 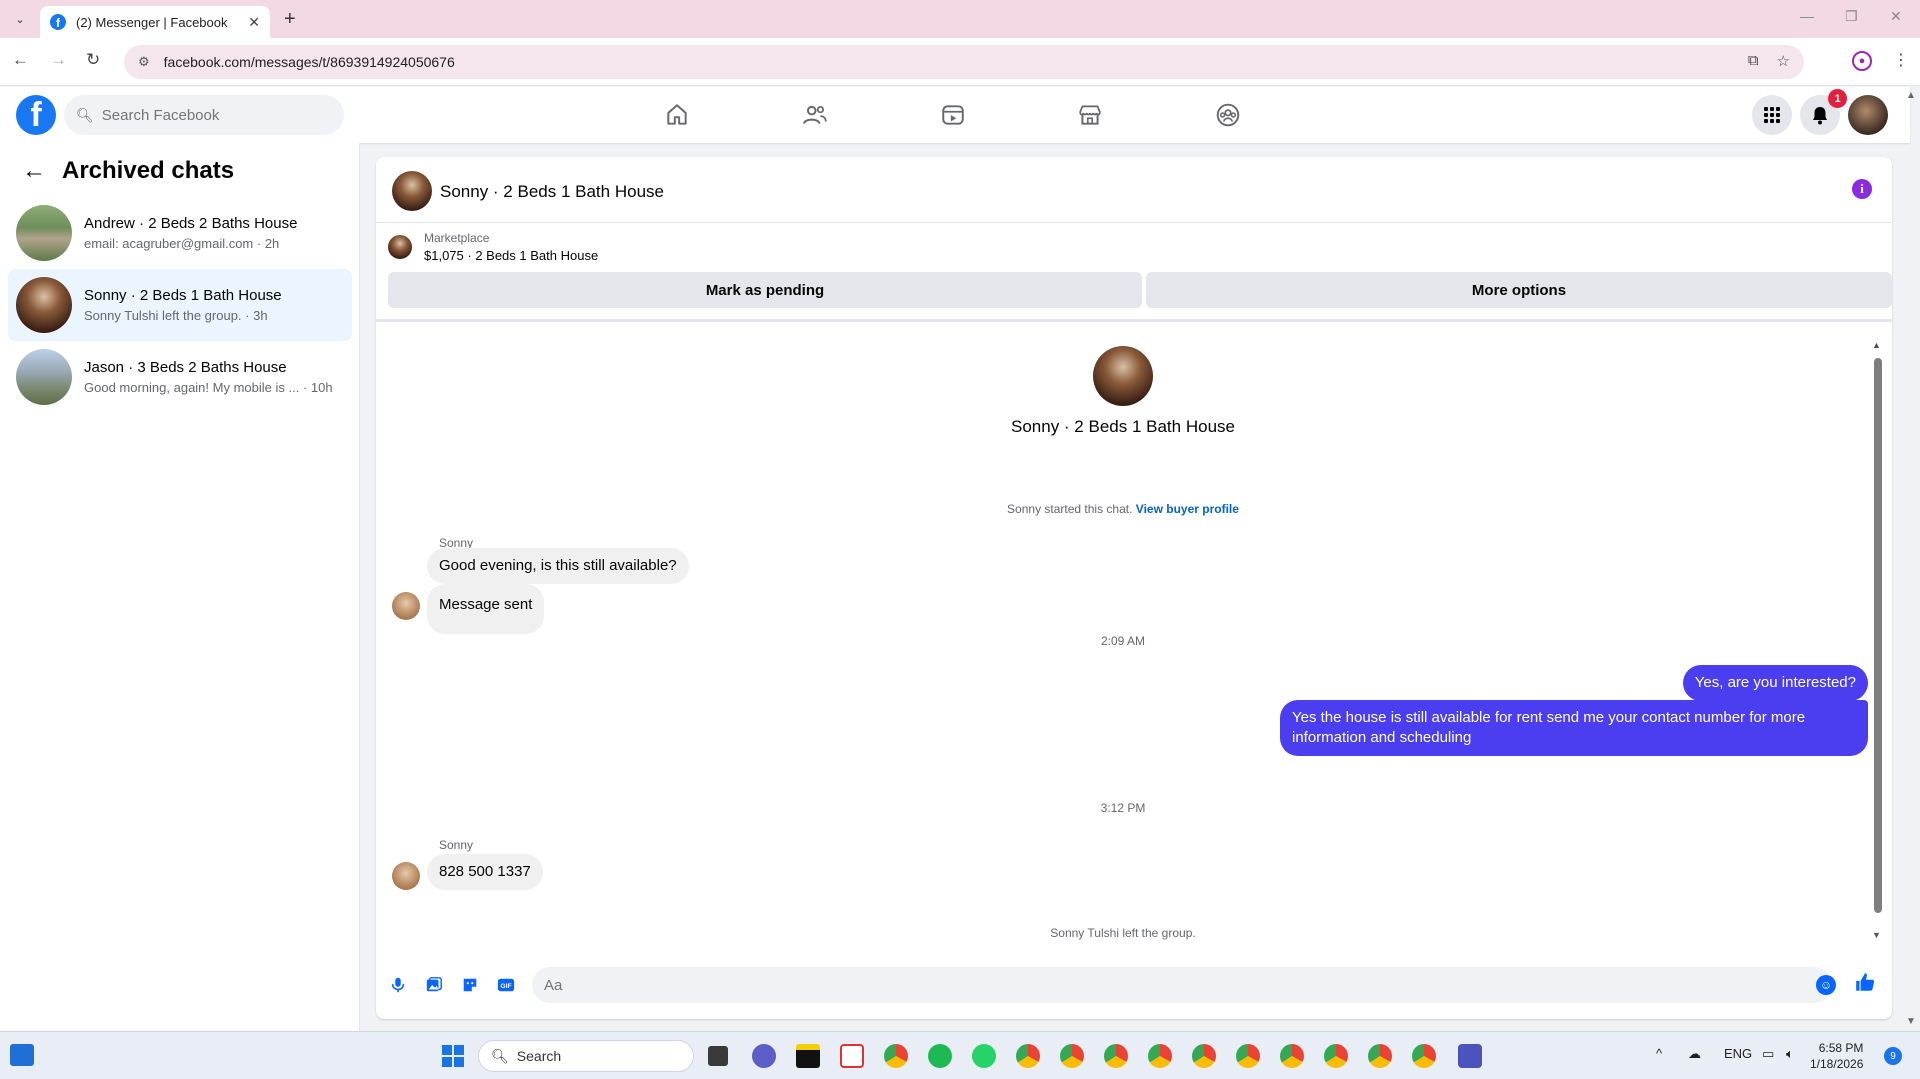 I want to click on chat-name: Jason · 3 Beds 2 Baths House, so click(x=185, y=367).